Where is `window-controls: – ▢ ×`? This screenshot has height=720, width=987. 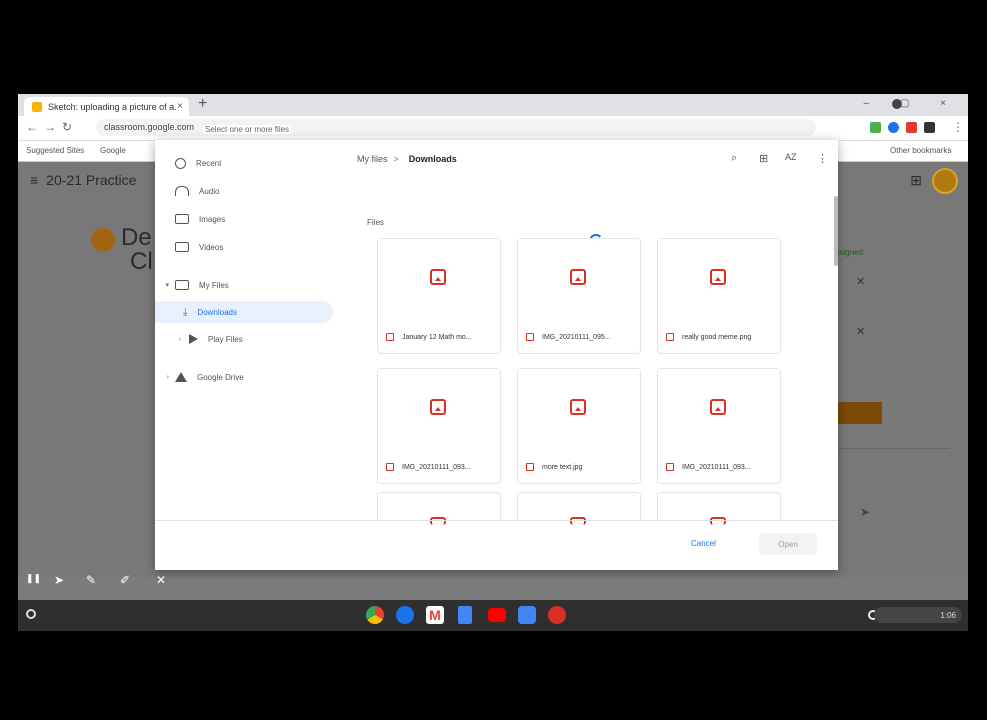 window-controls: – ▢ × is located at coordinates (912, 103).